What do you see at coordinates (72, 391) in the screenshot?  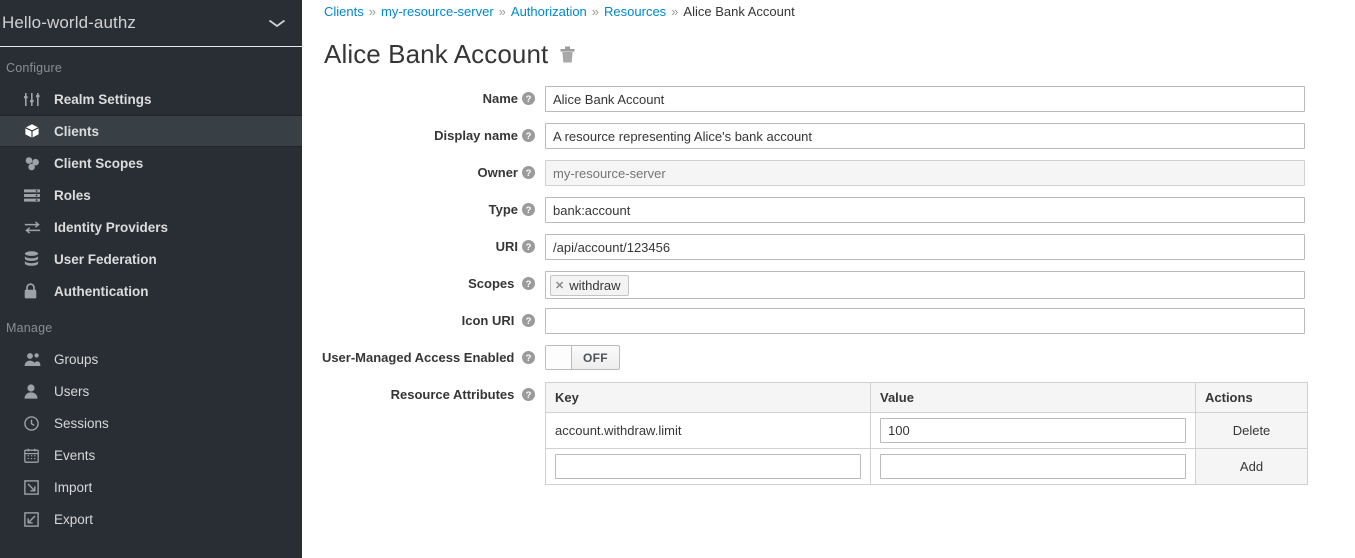 I see `sidebar-item-label: Users` at bounding box center [72, 391].